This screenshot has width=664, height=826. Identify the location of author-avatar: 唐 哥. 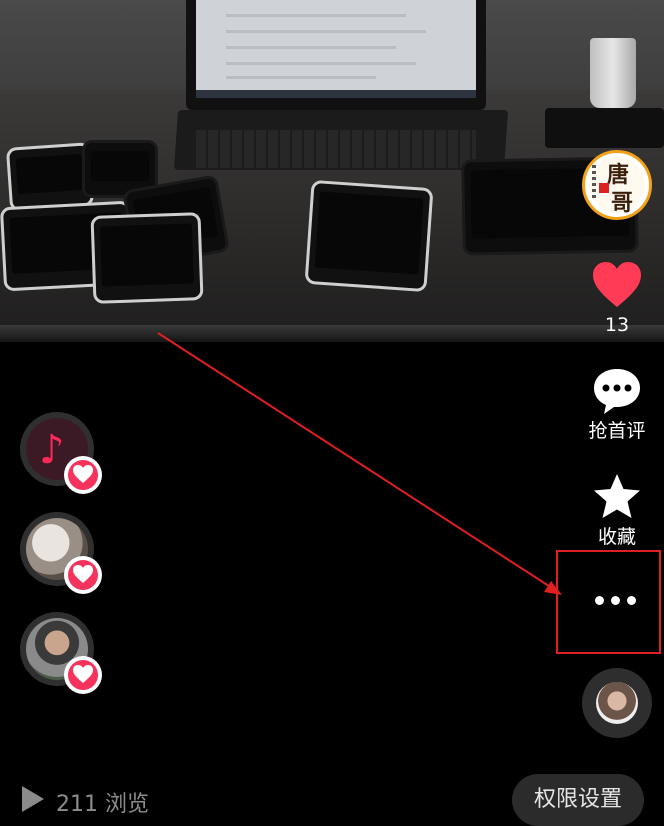
(617, 185).